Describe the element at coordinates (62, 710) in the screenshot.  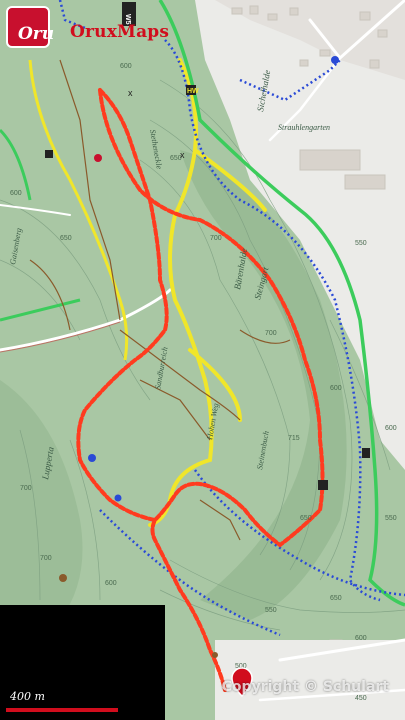
I see `scale-bar` at that location.